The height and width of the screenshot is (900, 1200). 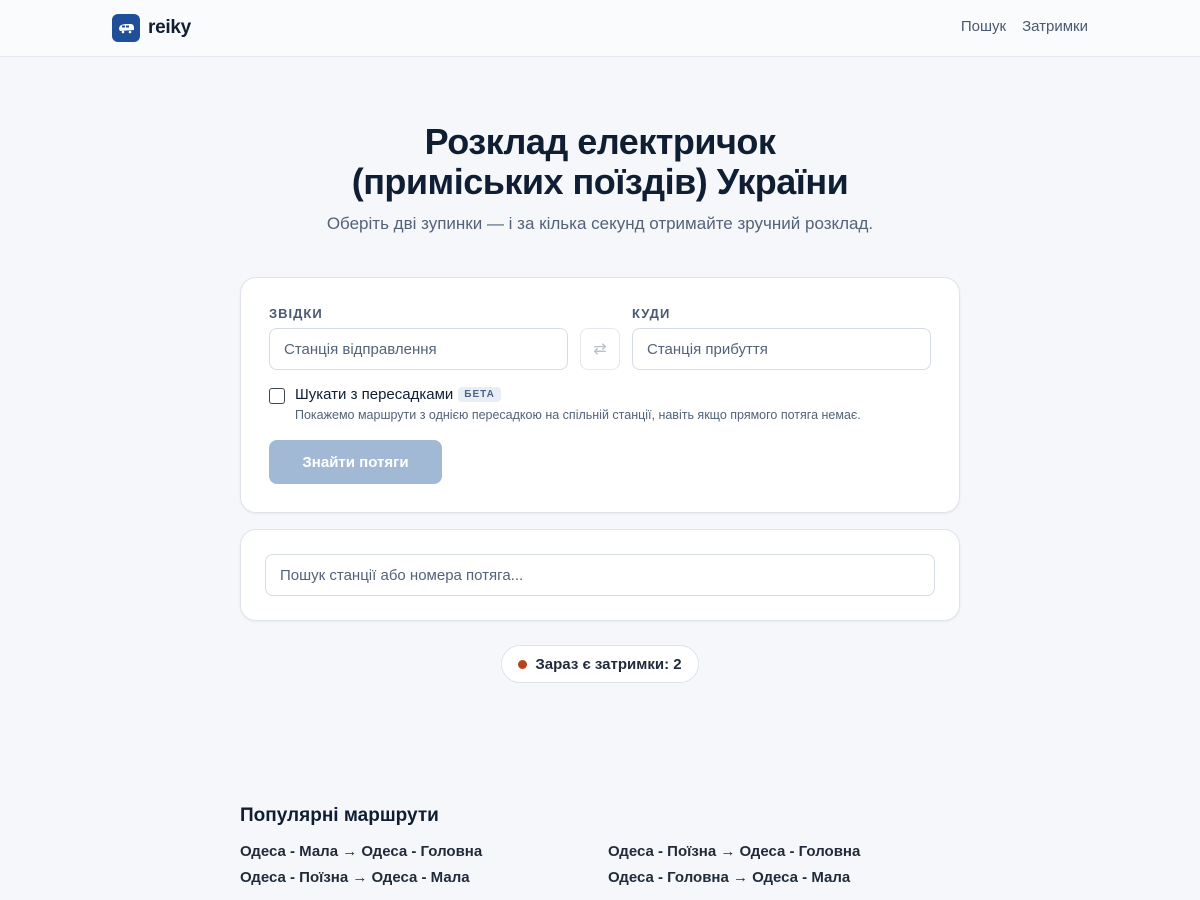 What do you see at coordinates (784, 878) in the screenshot?
I see `popular-route-link: Одеса - Головна → Одеса - Мала` at bounding box center [784, 878].